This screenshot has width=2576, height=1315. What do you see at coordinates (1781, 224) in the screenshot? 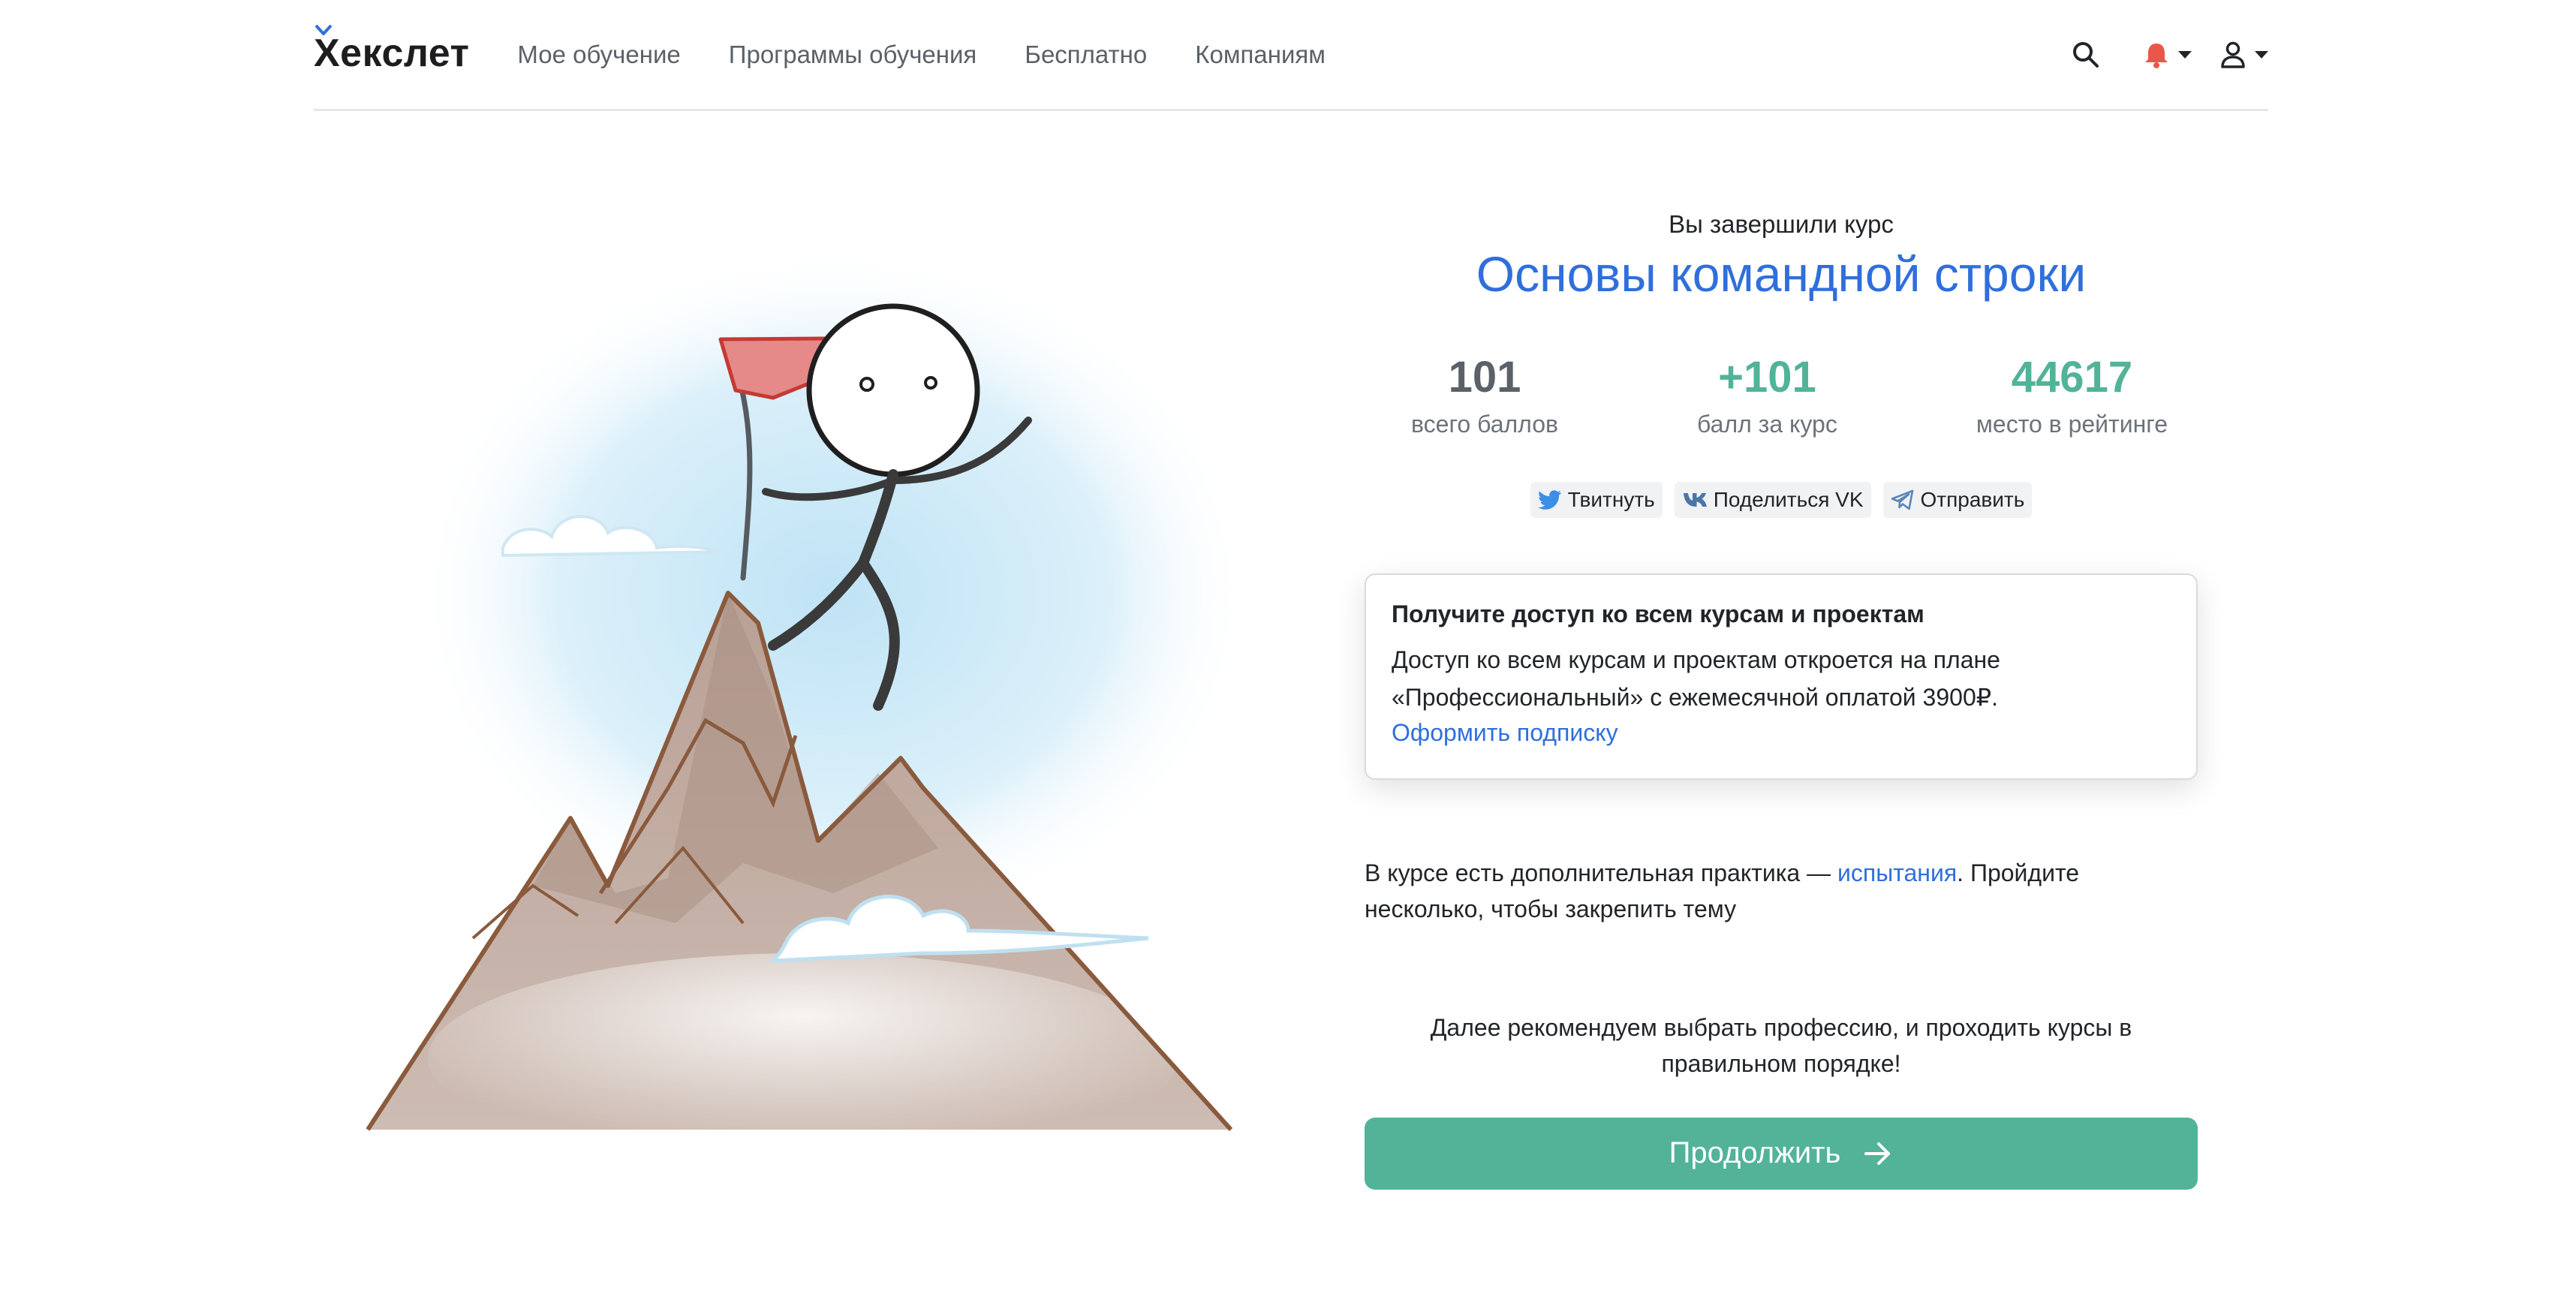
I see `completed-label: Вы завершили курс` at bounding box center [1781, 224].